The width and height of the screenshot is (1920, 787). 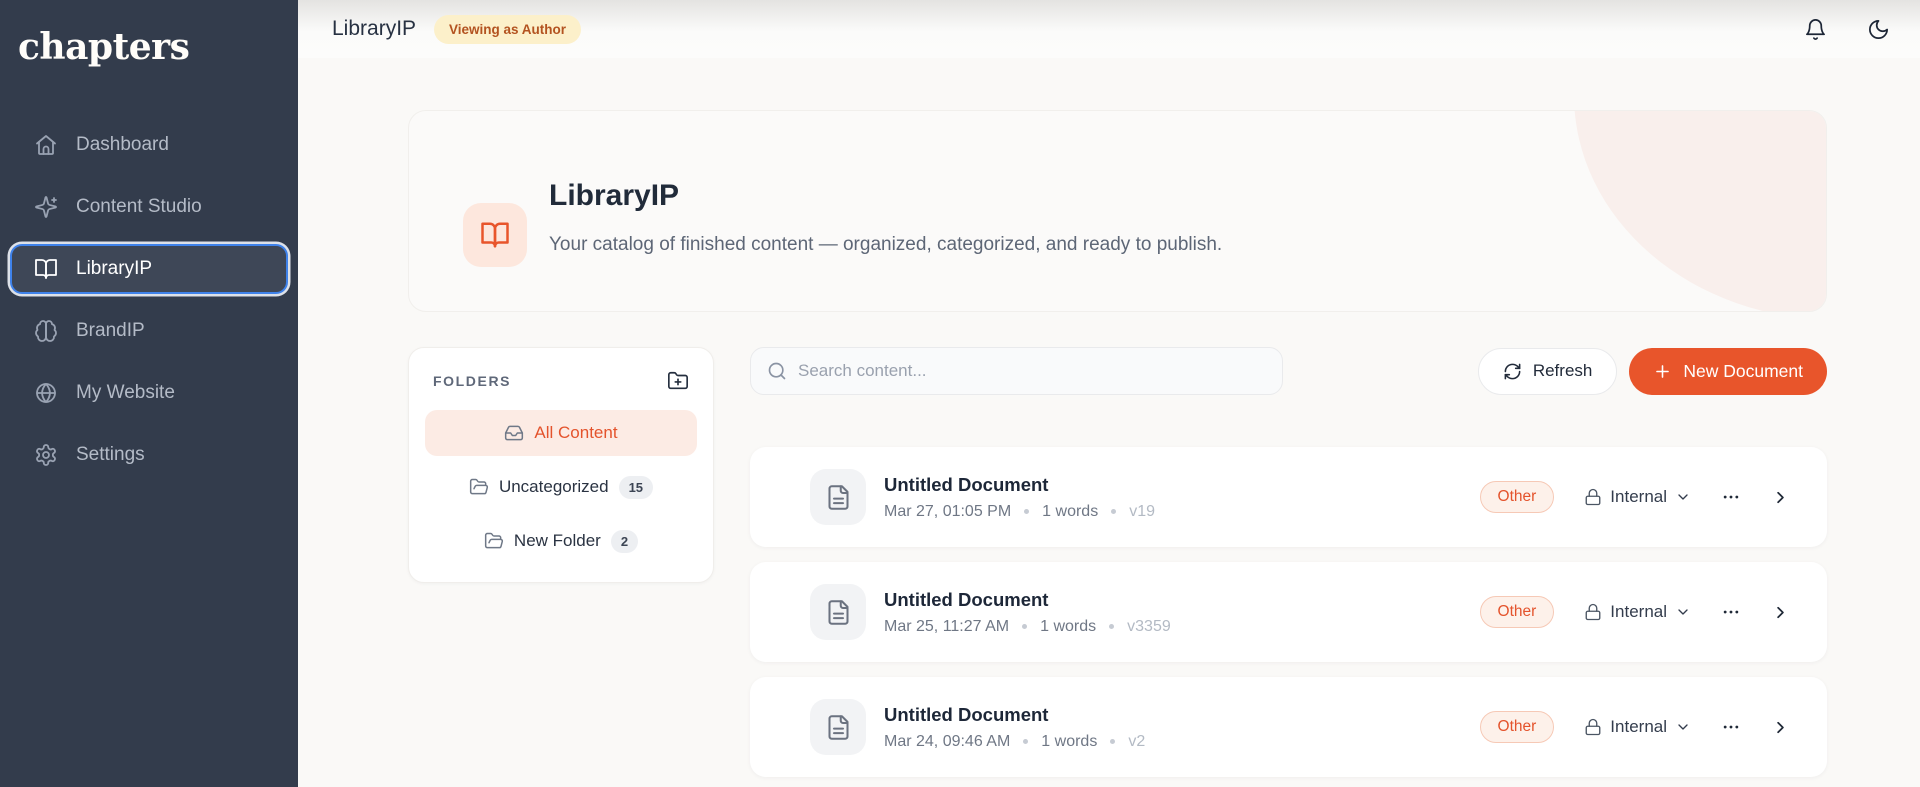 I want to click on topbar-actions, so click(x=1847, y=29).